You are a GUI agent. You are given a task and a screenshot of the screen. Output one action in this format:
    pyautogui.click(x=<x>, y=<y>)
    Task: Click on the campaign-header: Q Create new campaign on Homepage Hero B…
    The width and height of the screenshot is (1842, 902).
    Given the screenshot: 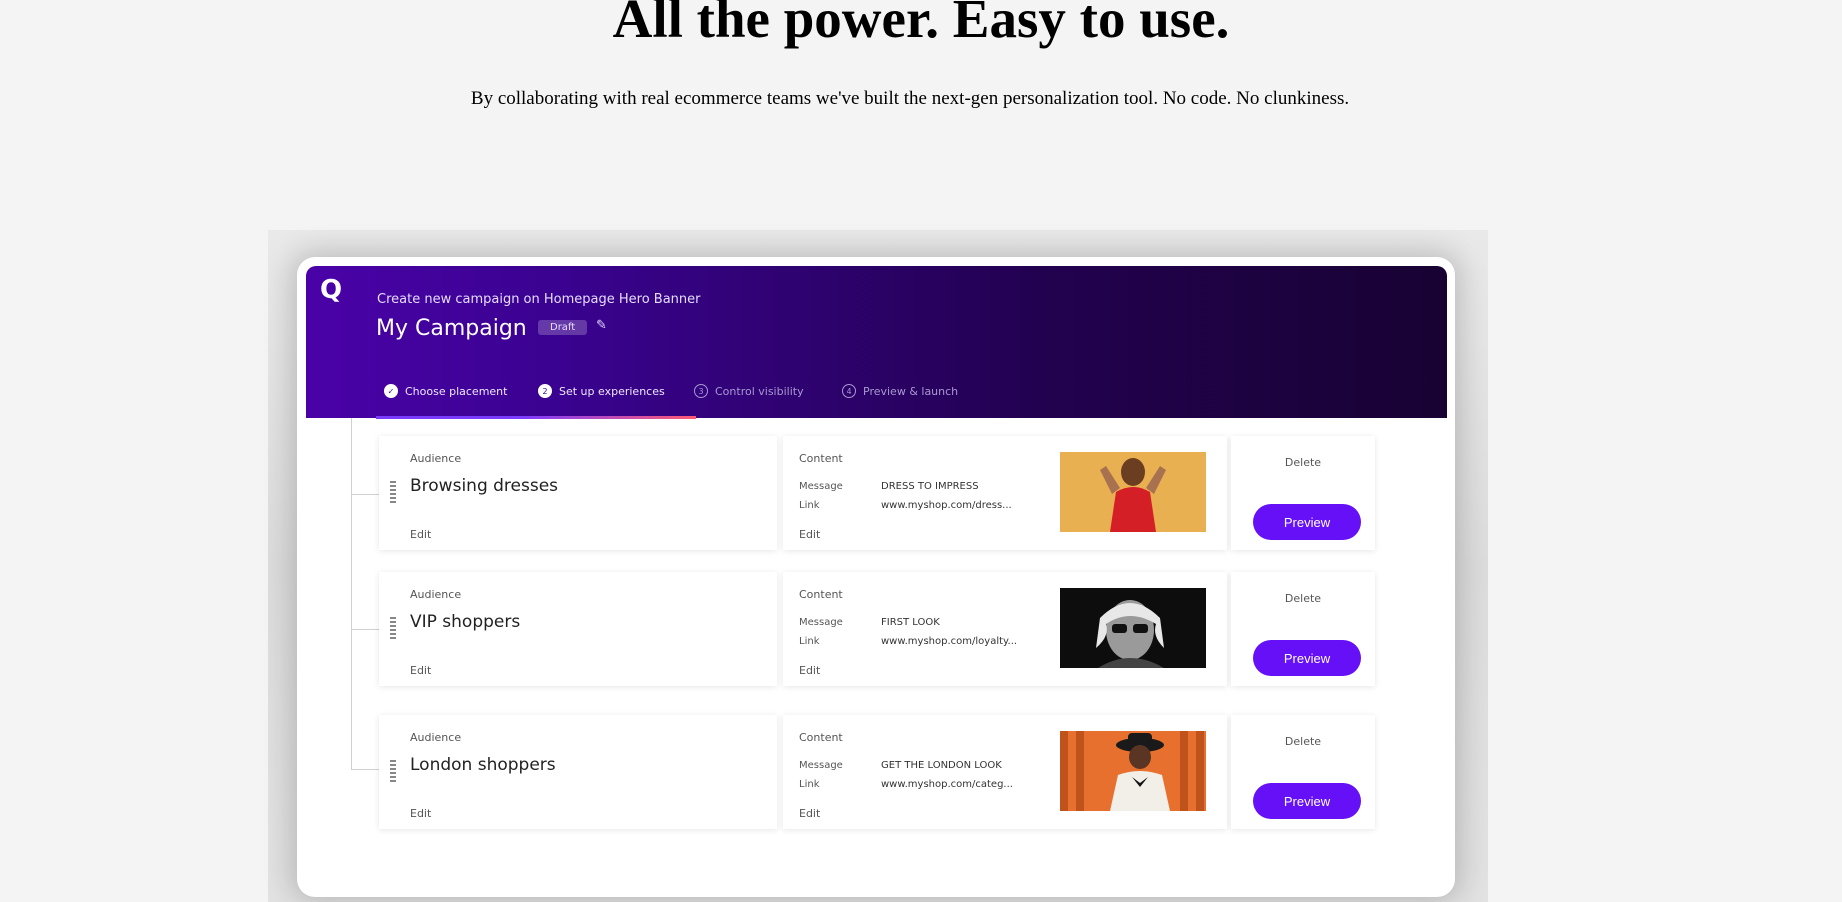 What is the action you would take?
    pyautogui.click(x=876, y=342)
    